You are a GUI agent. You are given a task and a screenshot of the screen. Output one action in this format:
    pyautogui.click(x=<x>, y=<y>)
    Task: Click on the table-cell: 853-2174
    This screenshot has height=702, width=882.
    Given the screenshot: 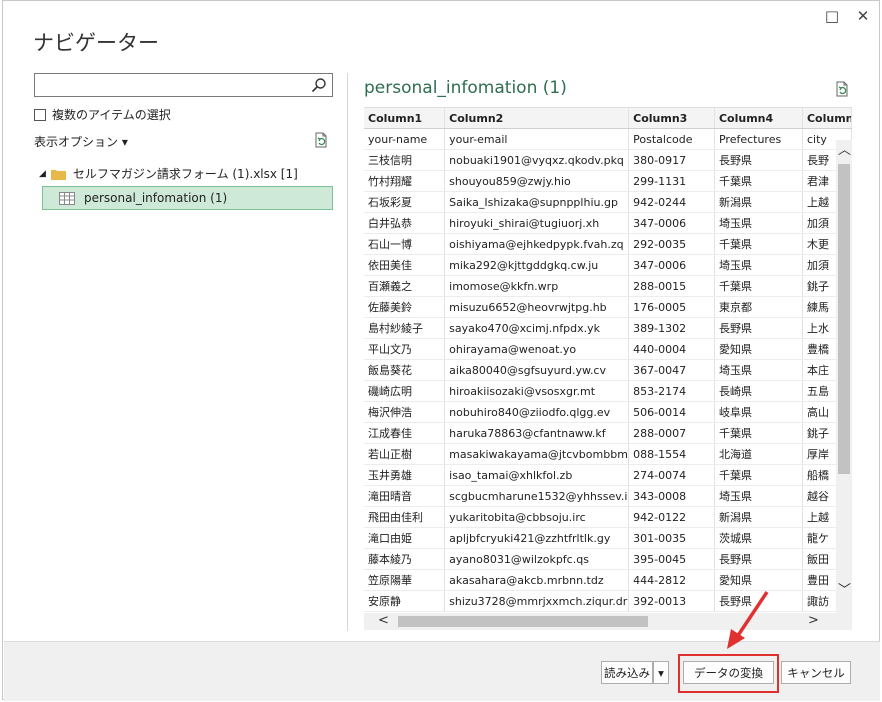 What is the action you would take?
    pyautogui.click(x=671, y=391)
    